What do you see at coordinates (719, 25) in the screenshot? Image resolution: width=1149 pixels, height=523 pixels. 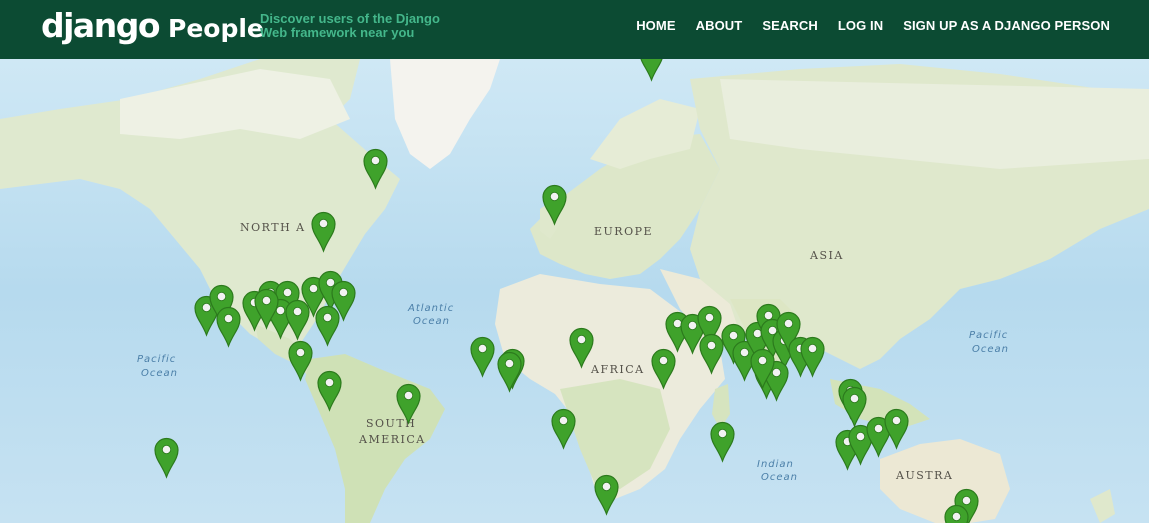 I see `nav-about: ABOUT` at bounding box center [719, 25].